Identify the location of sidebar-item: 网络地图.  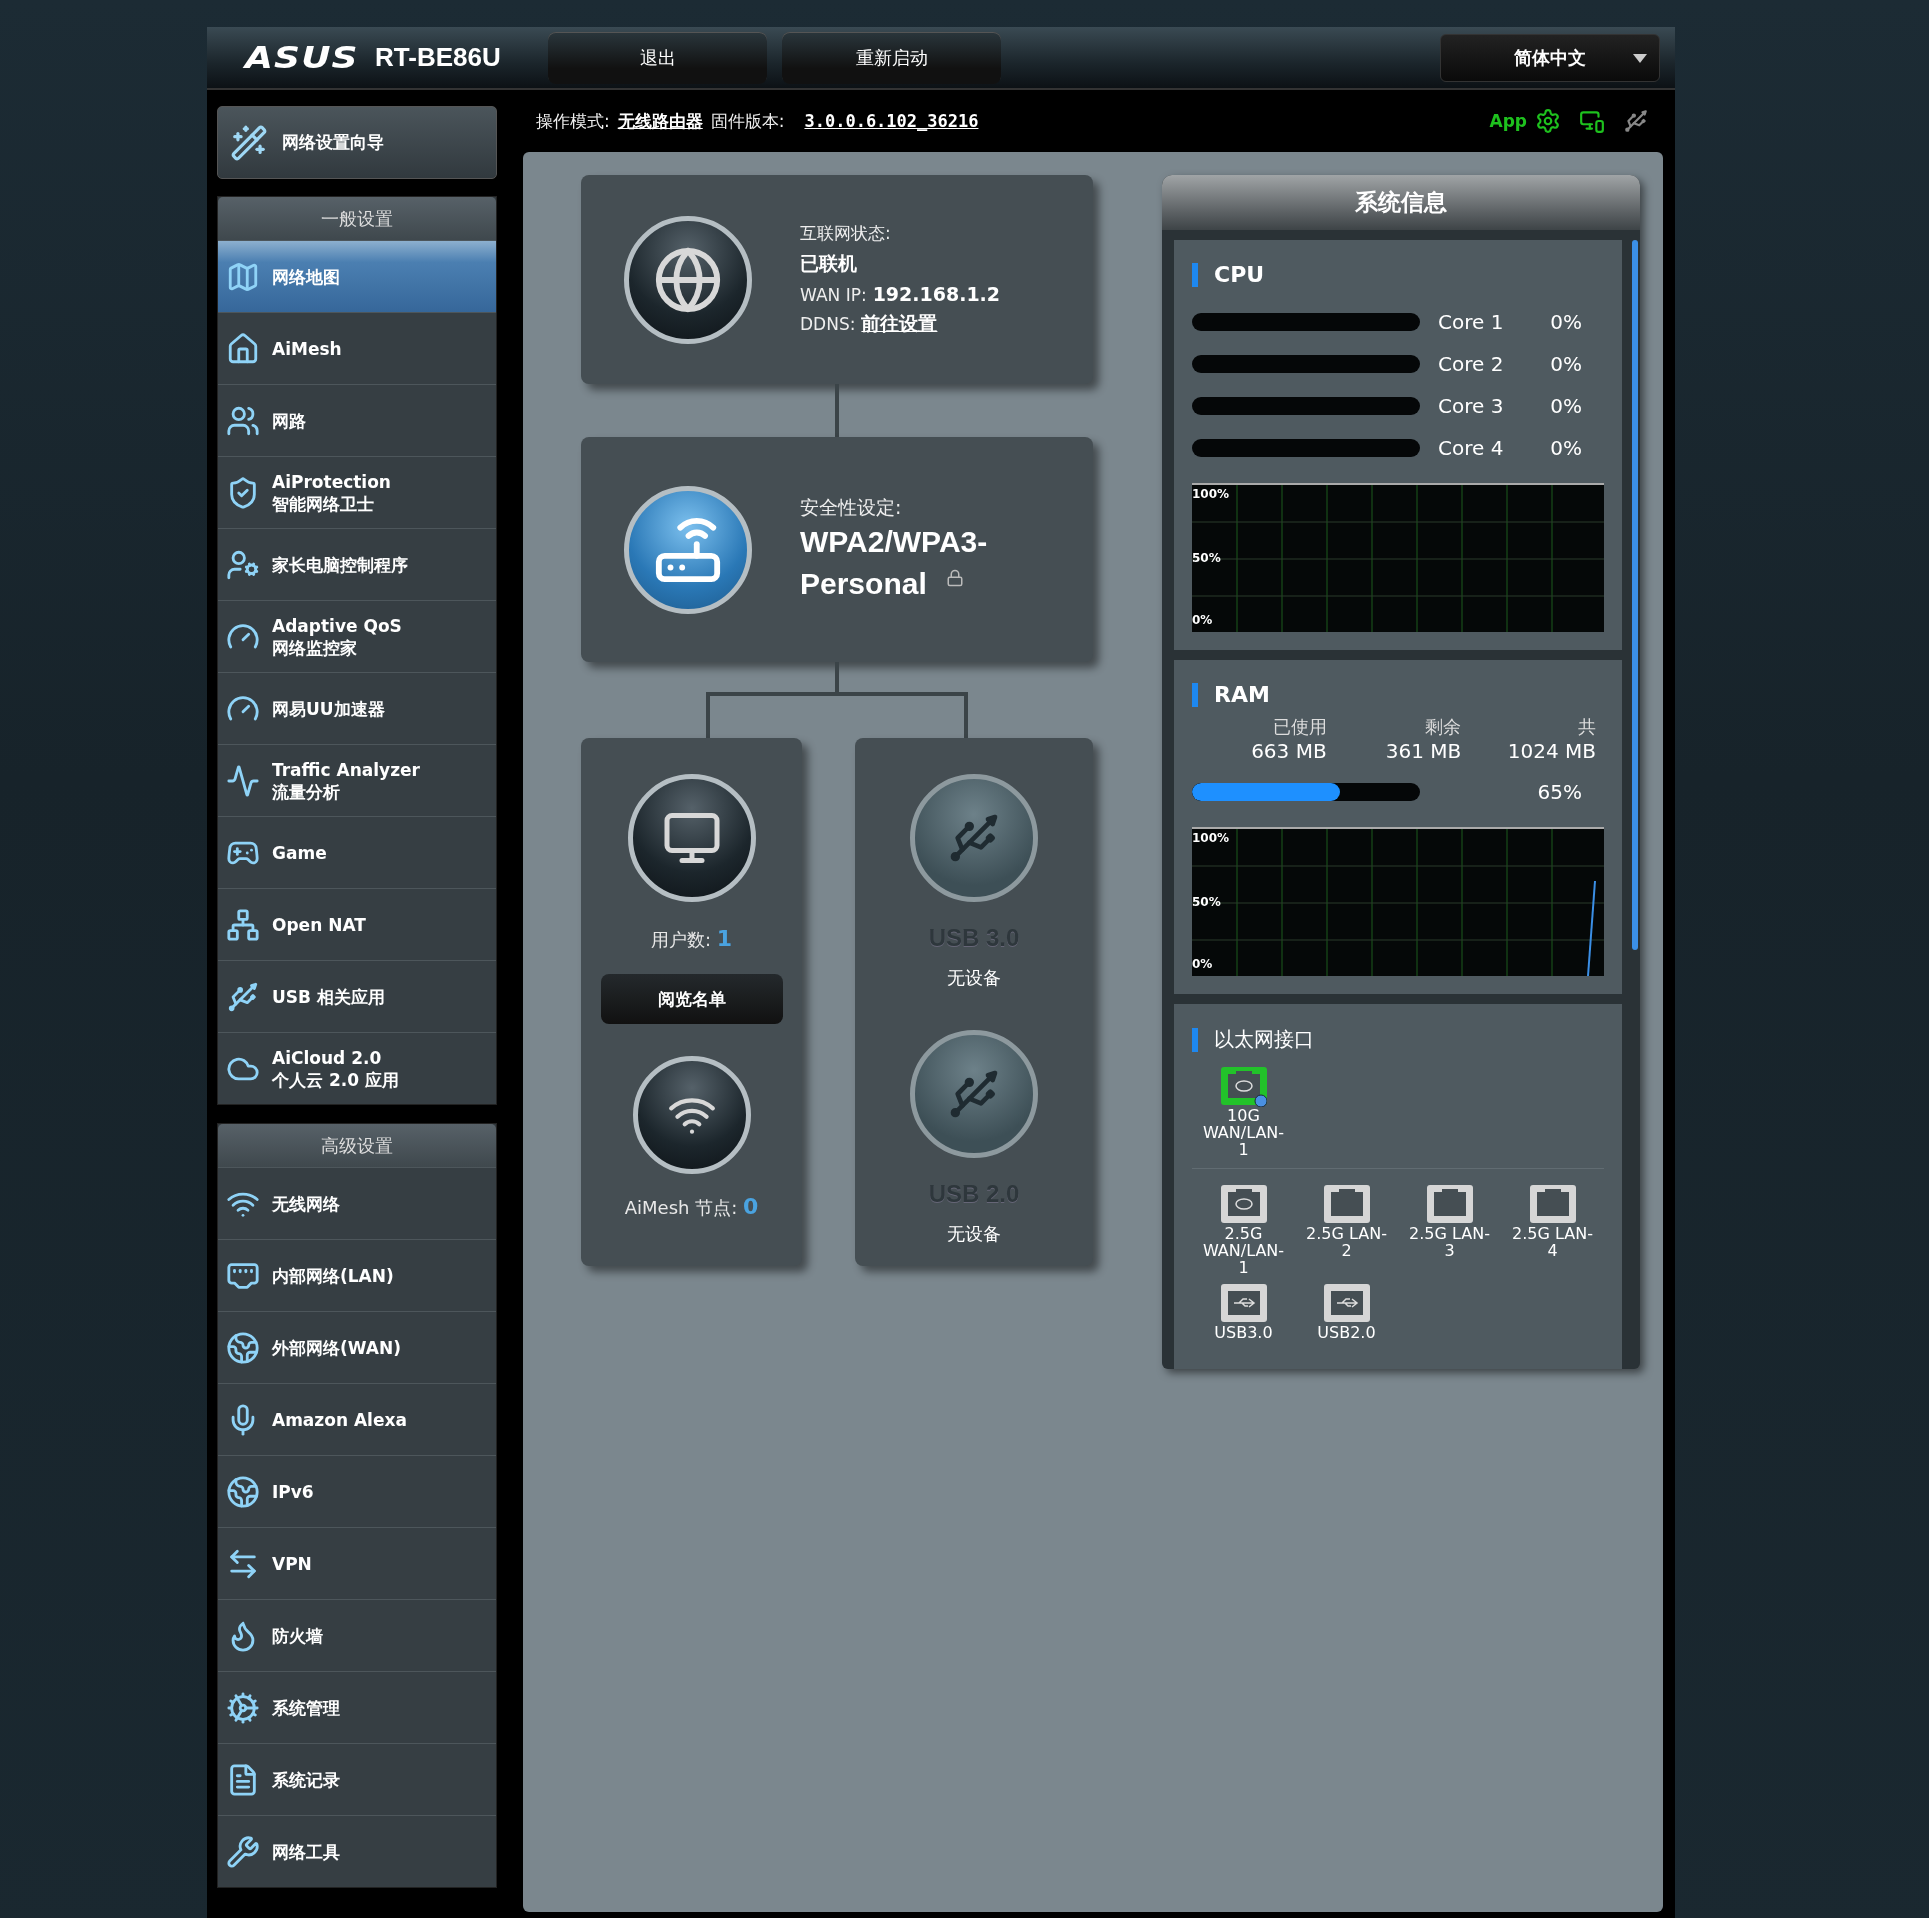
(357, 276).